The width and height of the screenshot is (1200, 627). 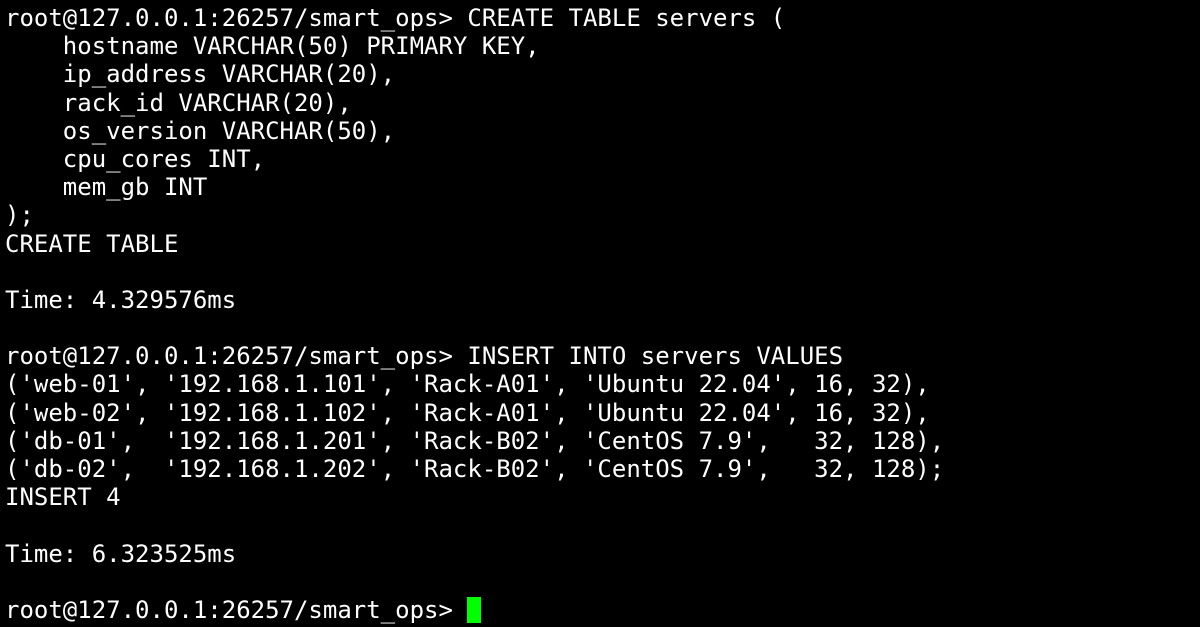 What do you see at coordinates (92, 243) in the screenshot?
I see `terminal-line: CREATE TABLE` at bounding box center [92, 243].